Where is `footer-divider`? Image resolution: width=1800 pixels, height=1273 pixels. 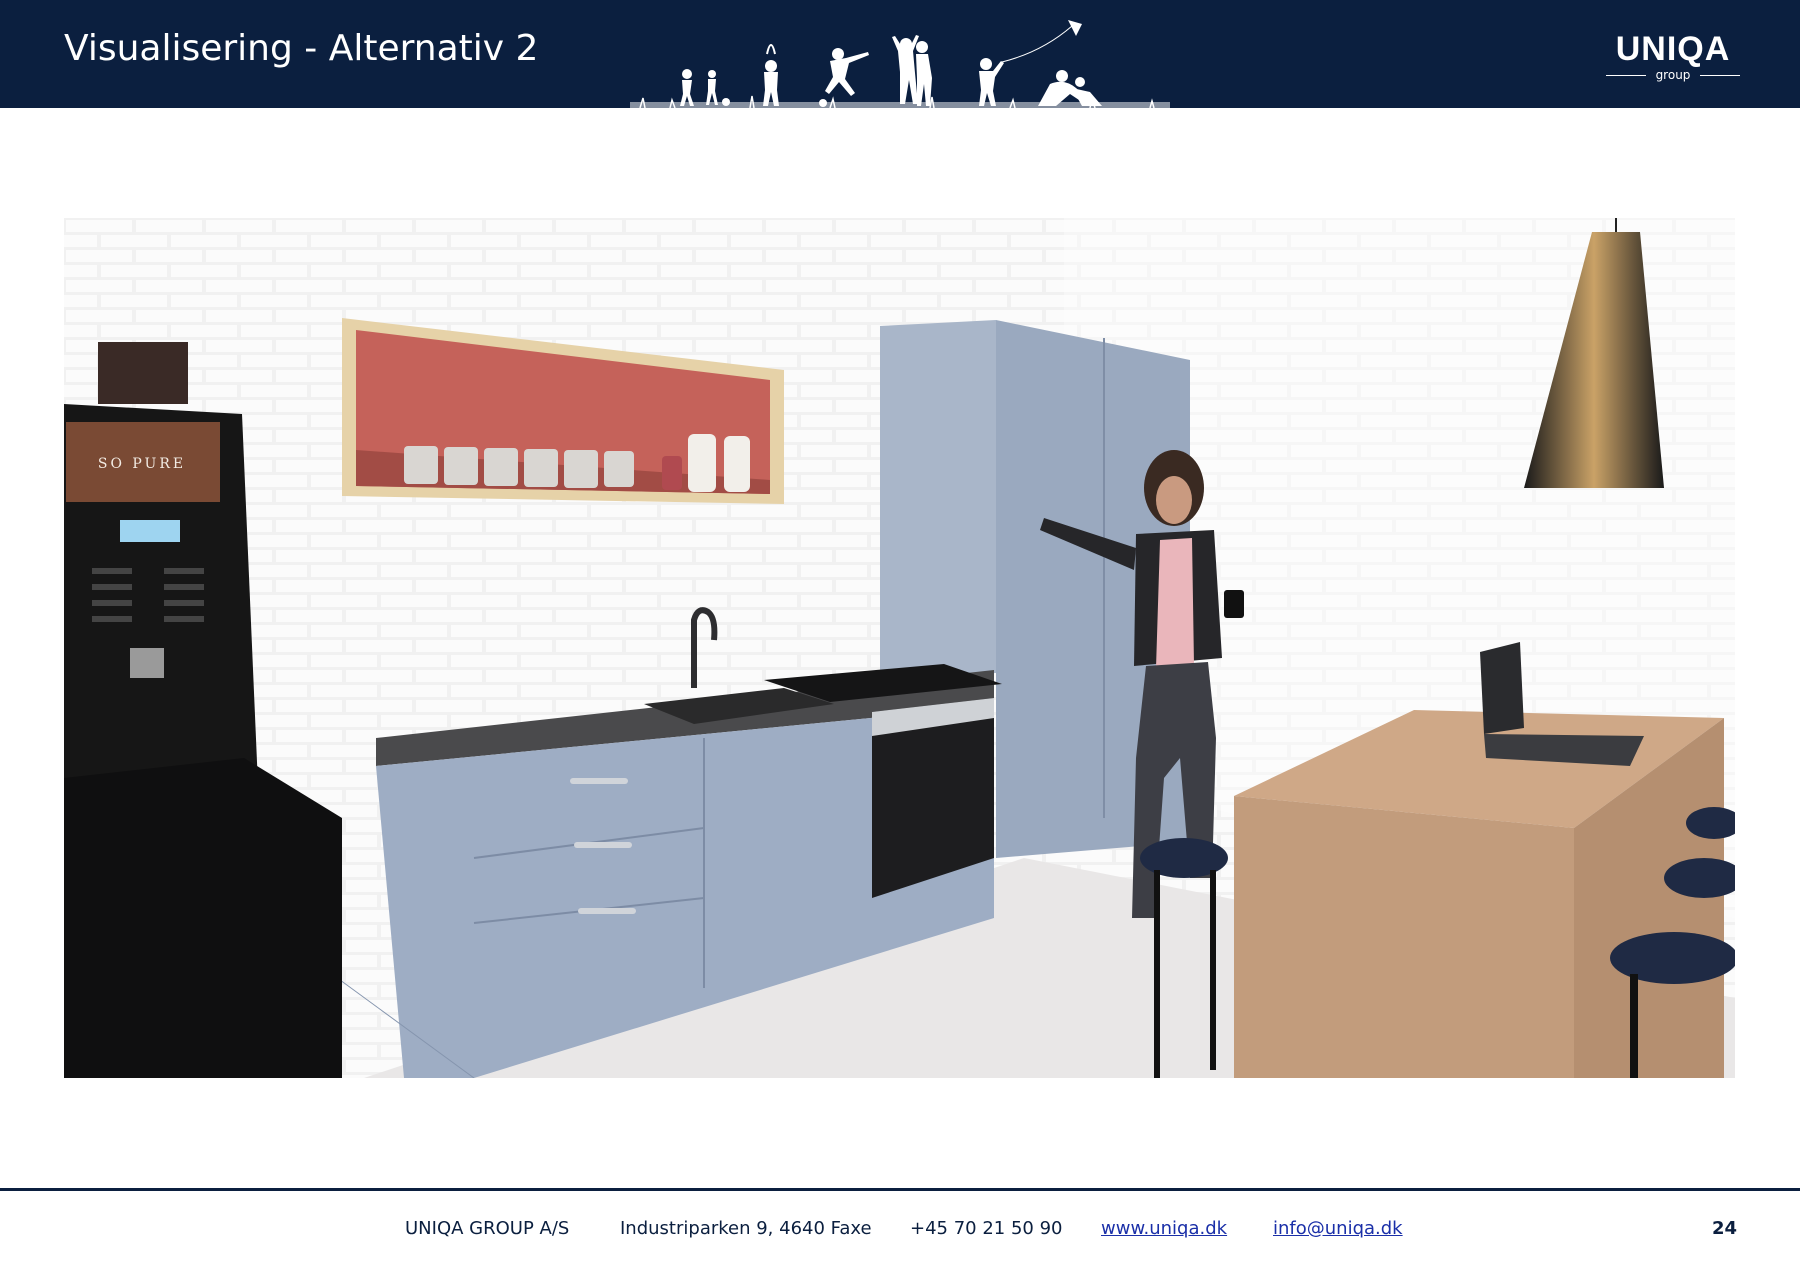 footer-divider is located at coordinates (900, 1189).